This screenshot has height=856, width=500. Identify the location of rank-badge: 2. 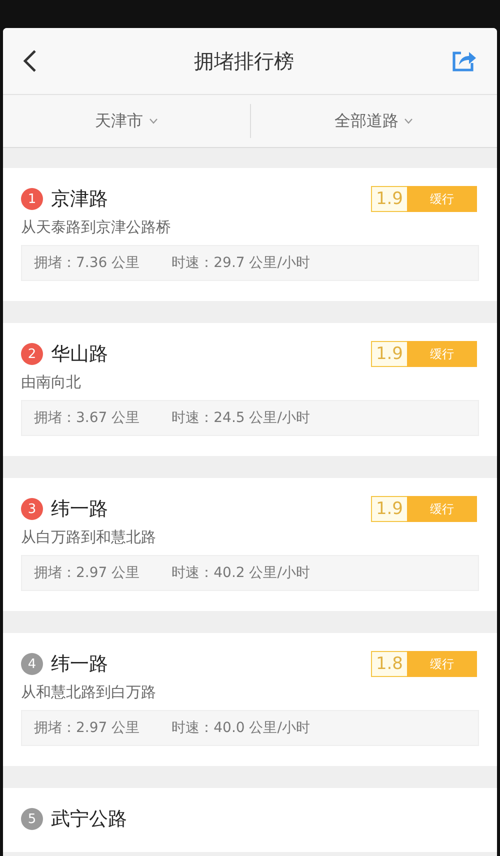
(32, 354).